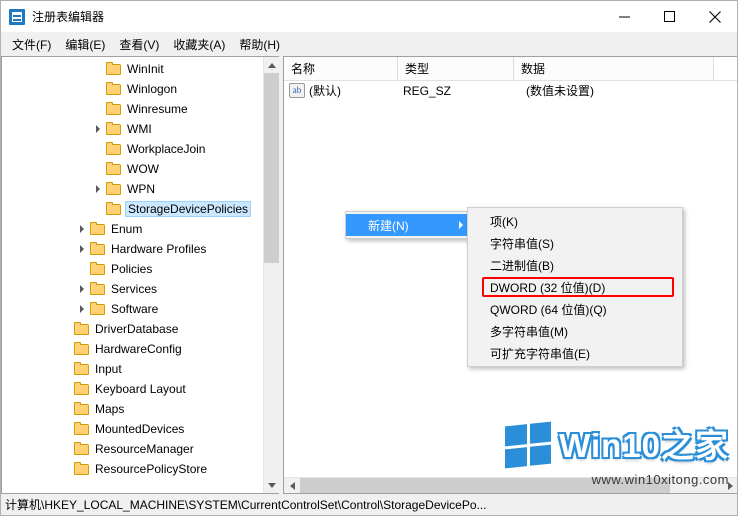 The height and width of the screenshot is (516, 738). I want to click on scroll-down-icon, so click(271, 485).